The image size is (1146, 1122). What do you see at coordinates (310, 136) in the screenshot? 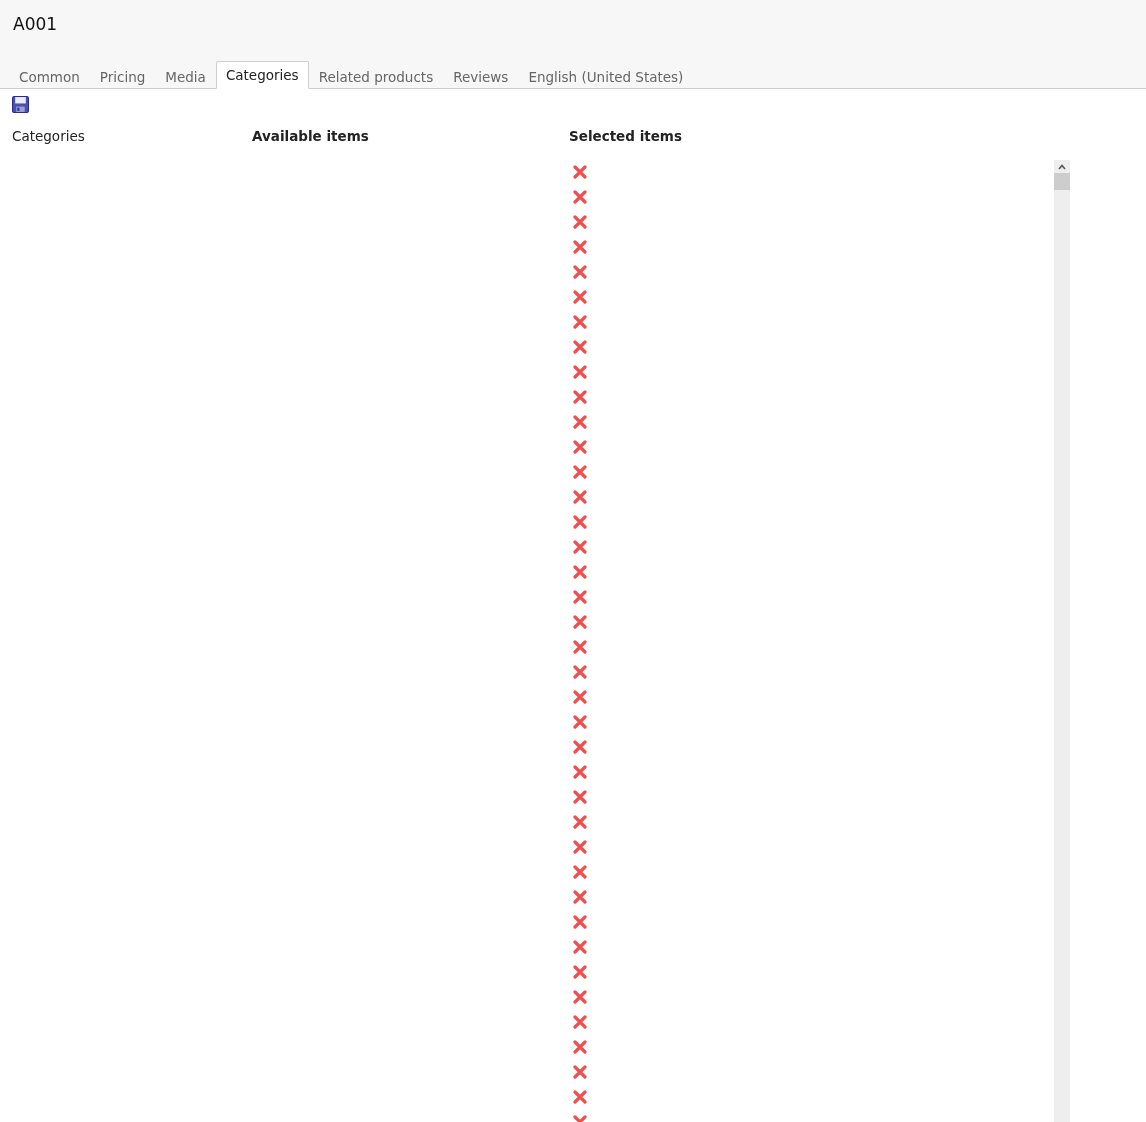
I see `column-heading: Available items` at bounding box center [310, 136].